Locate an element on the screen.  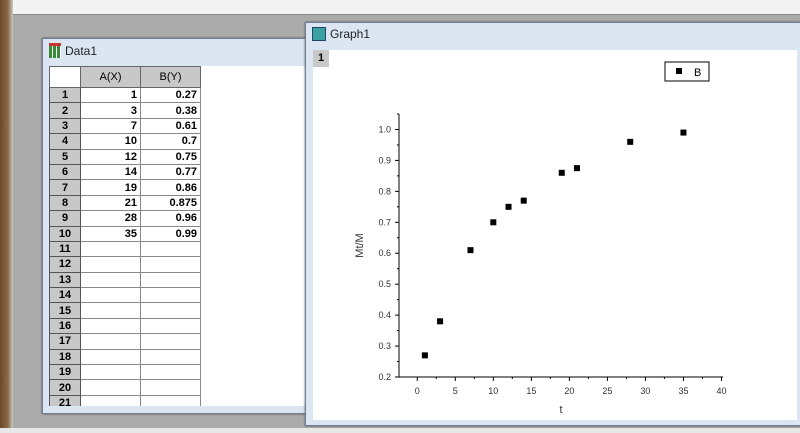
x-tick-label: 20 is located at coordinates (569, 391).